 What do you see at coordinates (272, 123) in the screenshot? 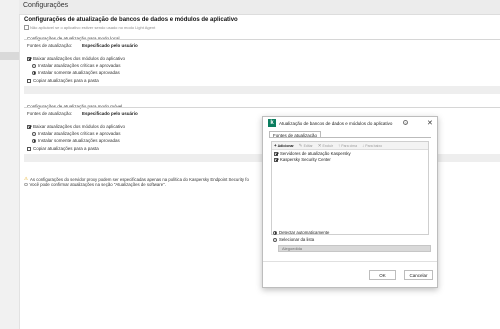
I see `kaspersky-logo-icon: k` at bounding box center [272, 123].